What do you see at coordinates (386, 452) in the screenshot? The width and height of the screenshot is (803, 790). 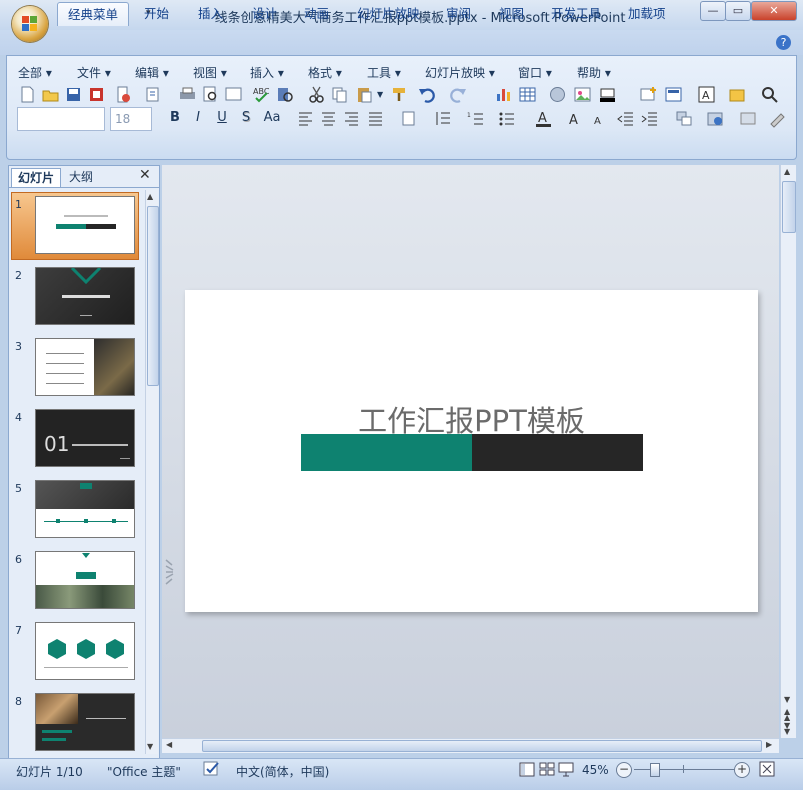 I see `slide-bar-green` at bounding box center [386, 452].